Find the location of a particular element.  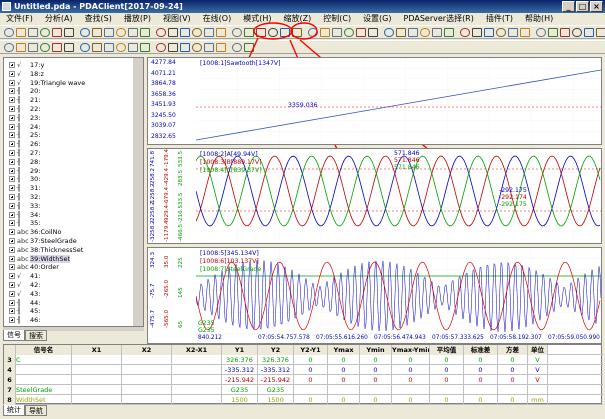

tree-item: ╢ 34: is located at coordinates (68, 215).